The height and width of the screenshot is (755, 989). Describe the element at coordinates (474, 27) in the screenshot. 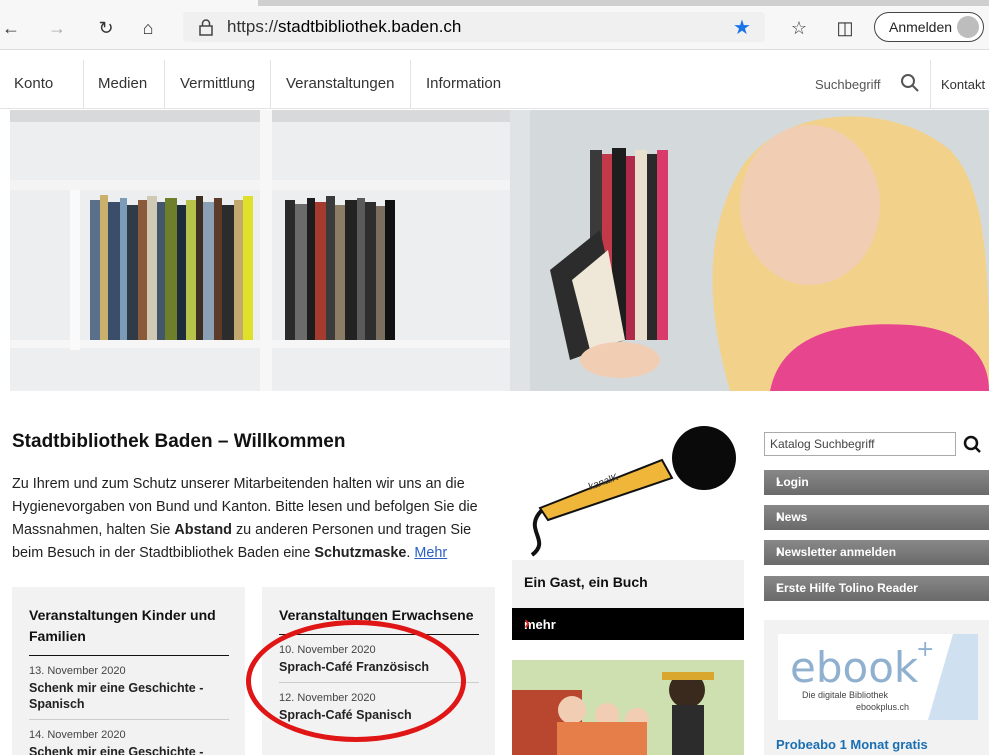

I see `address-bar: https://stadtbibliothek.baden.ch` at that location.